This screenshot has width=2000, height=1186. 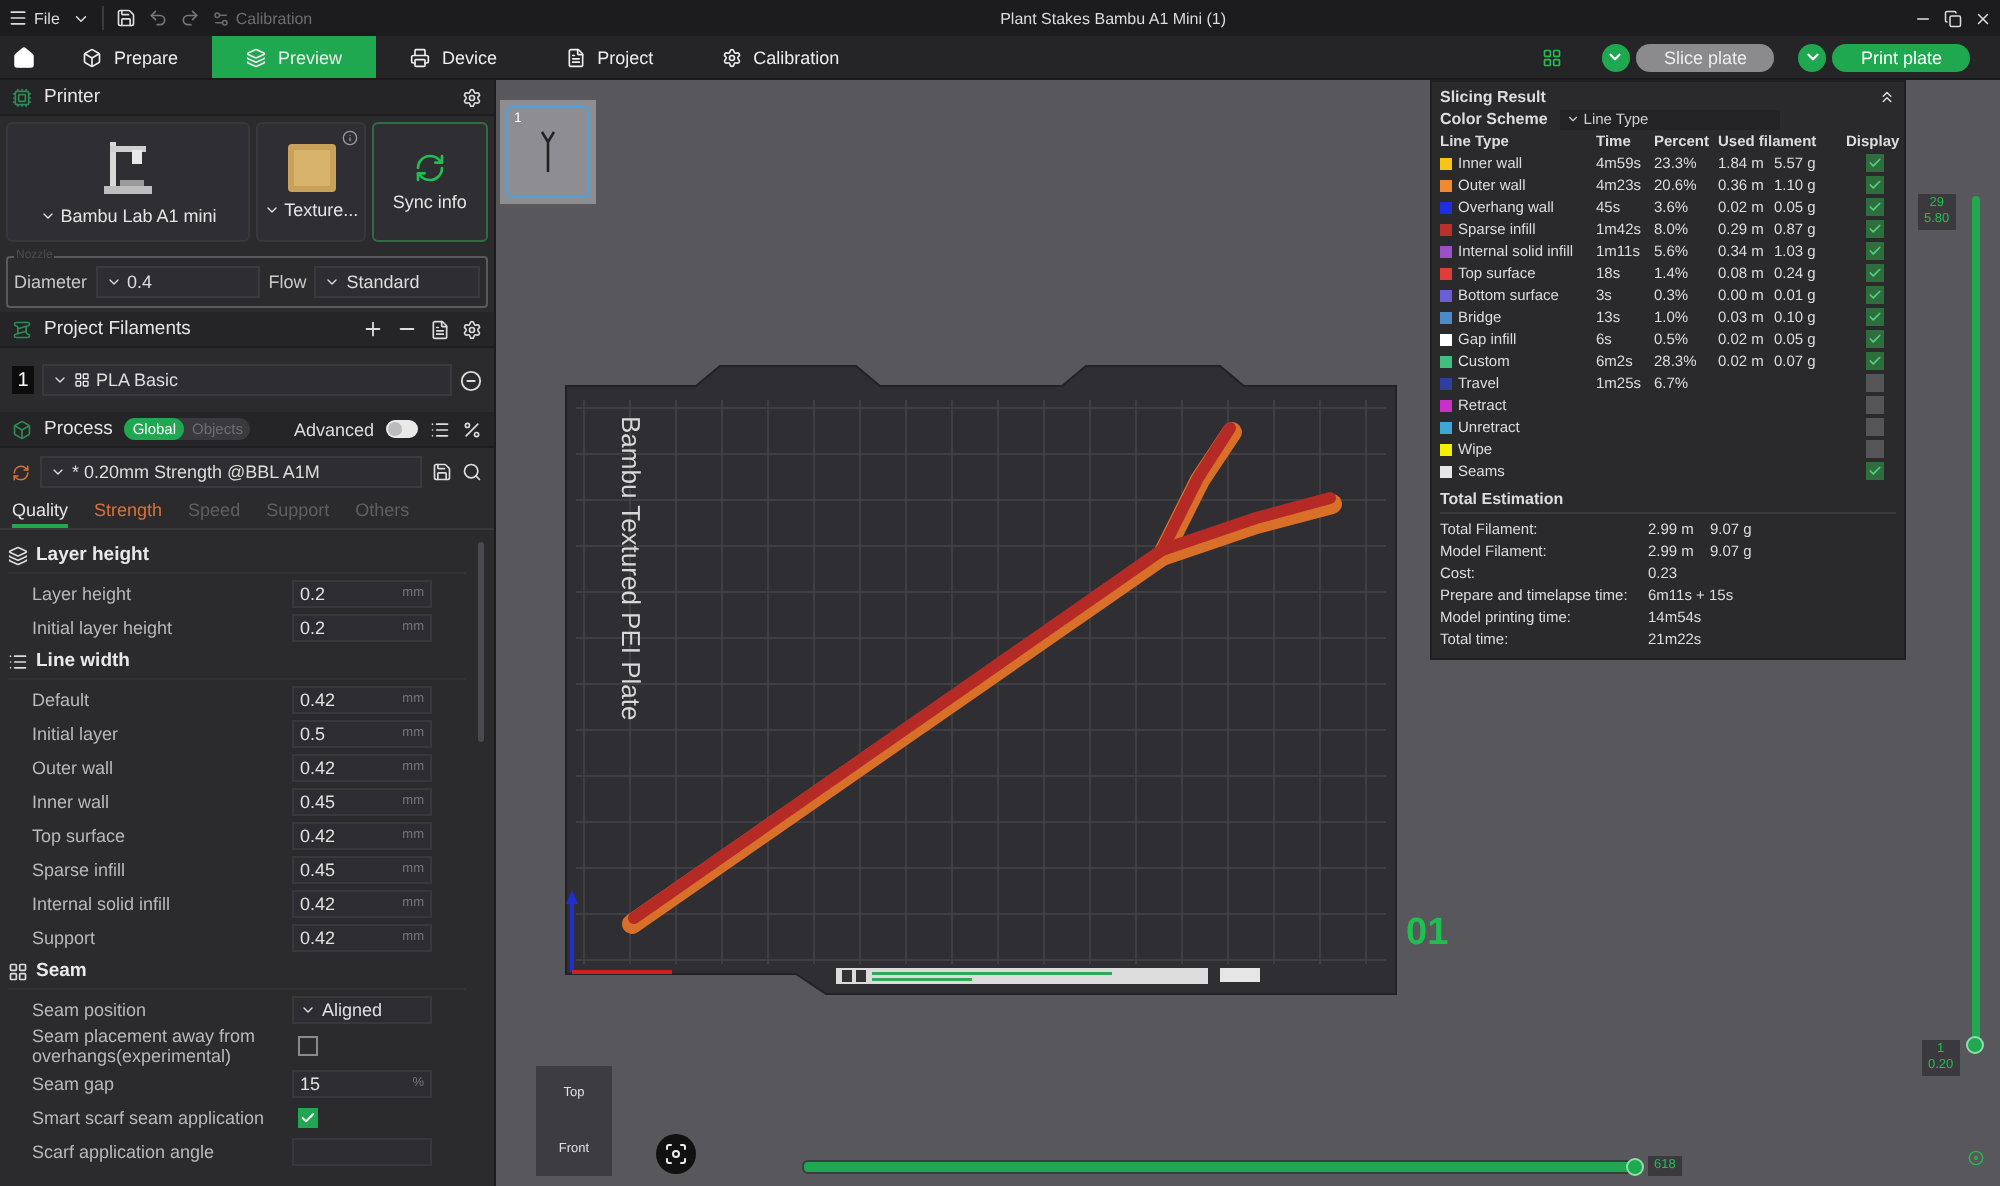 I want to click on plate-label: Bambu Textured PEI Plate, so click(x=631, y=568).